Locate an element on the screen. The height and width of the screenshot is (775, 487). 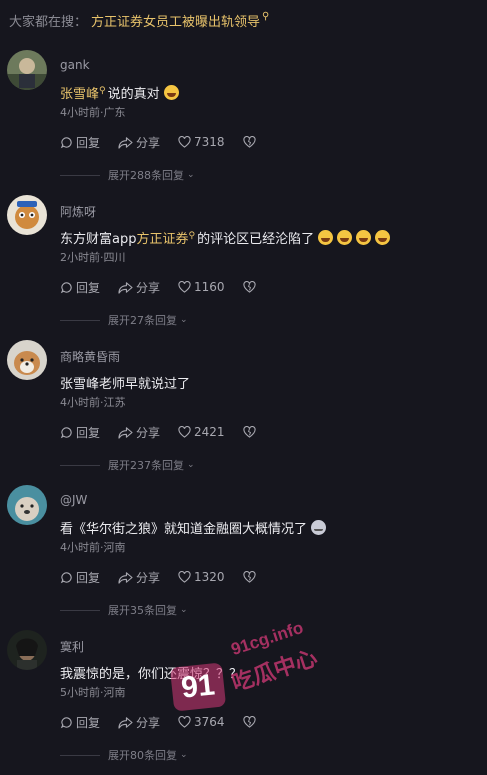
like-count: 1160 is located at coordinates (209, 287).